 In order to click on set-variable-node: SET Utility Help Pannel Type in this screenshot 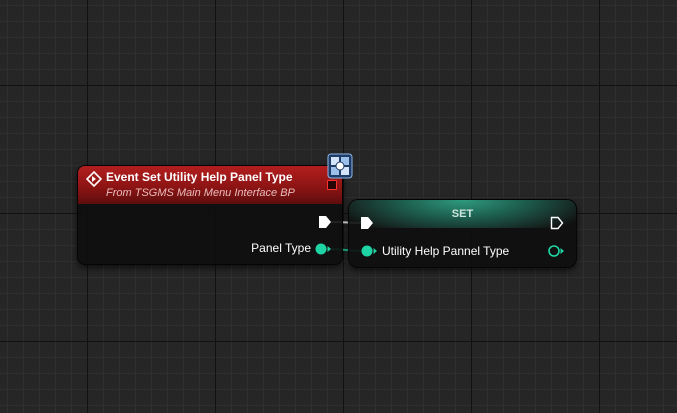, I will do `click(462, 233)`.